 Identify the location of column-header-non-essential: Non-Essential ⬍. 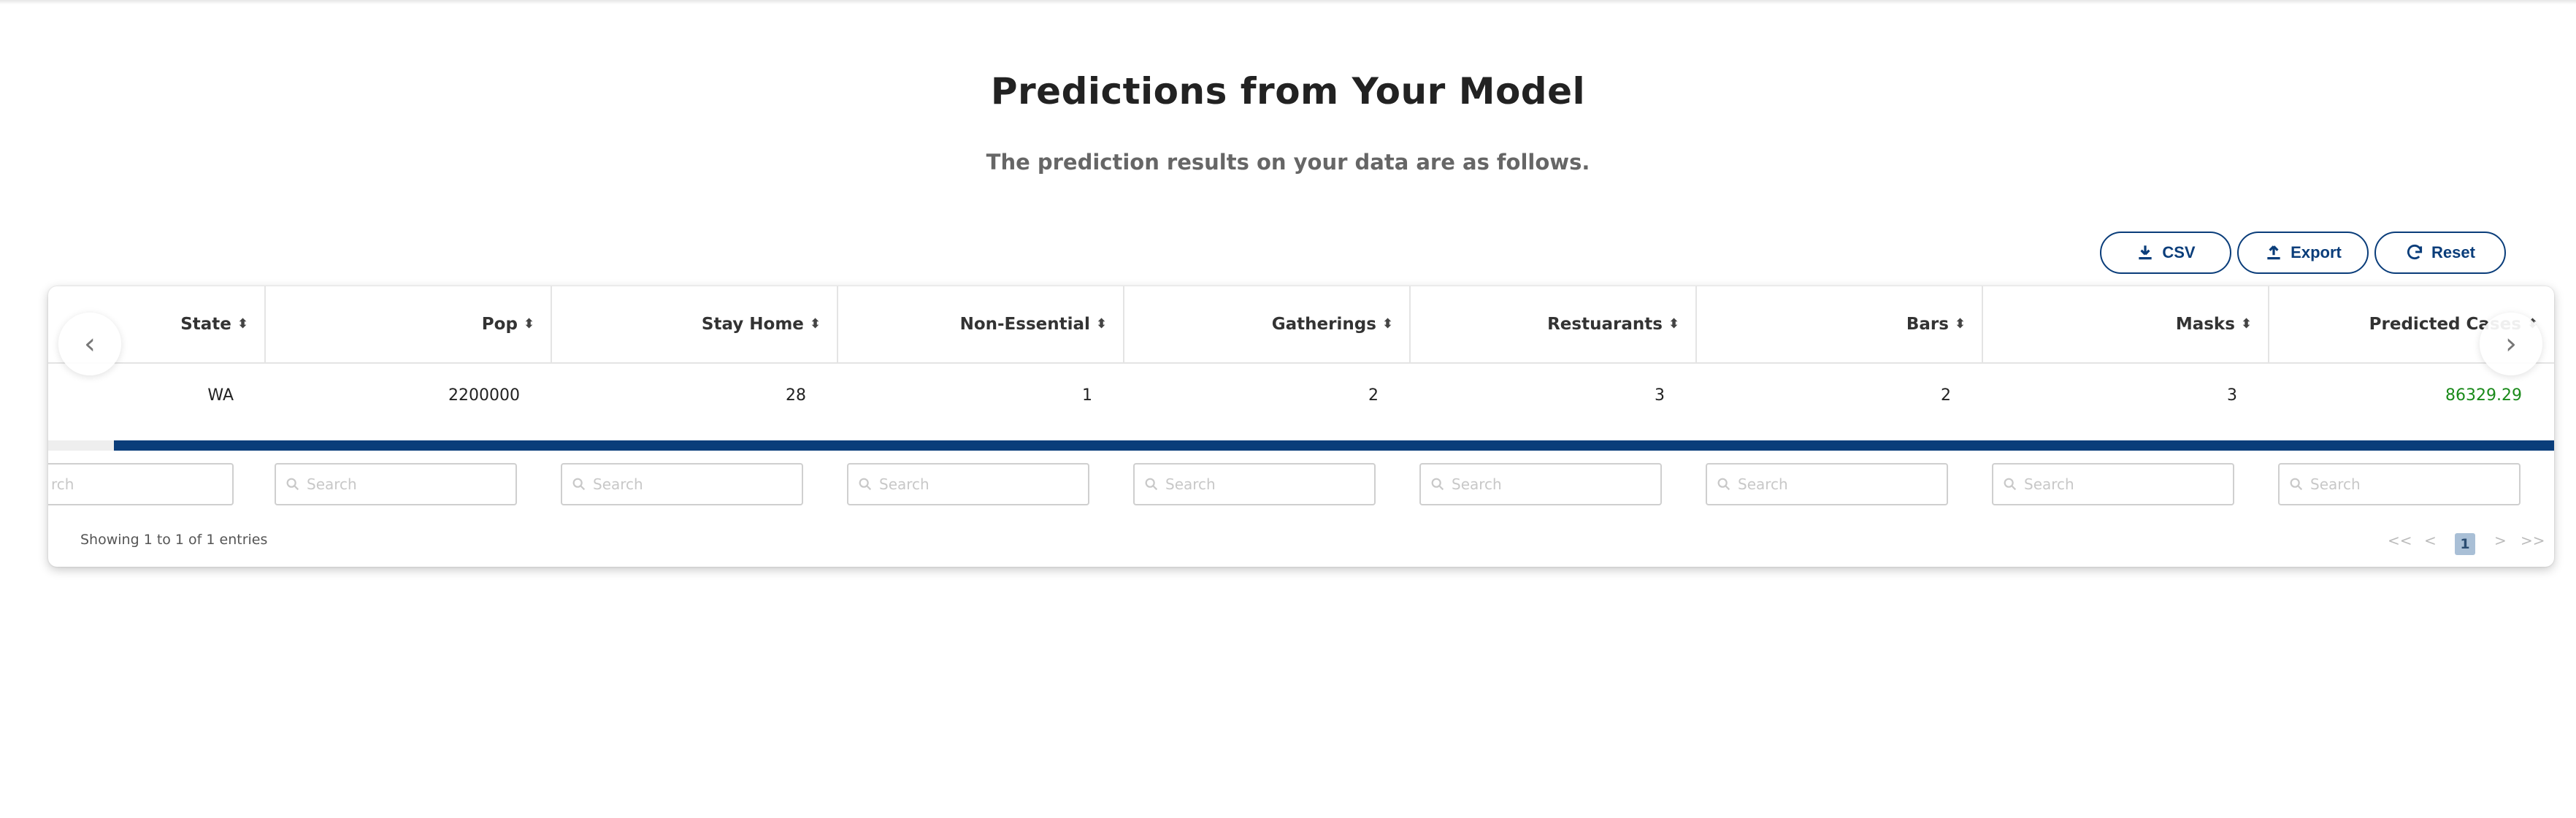
(981, 324).